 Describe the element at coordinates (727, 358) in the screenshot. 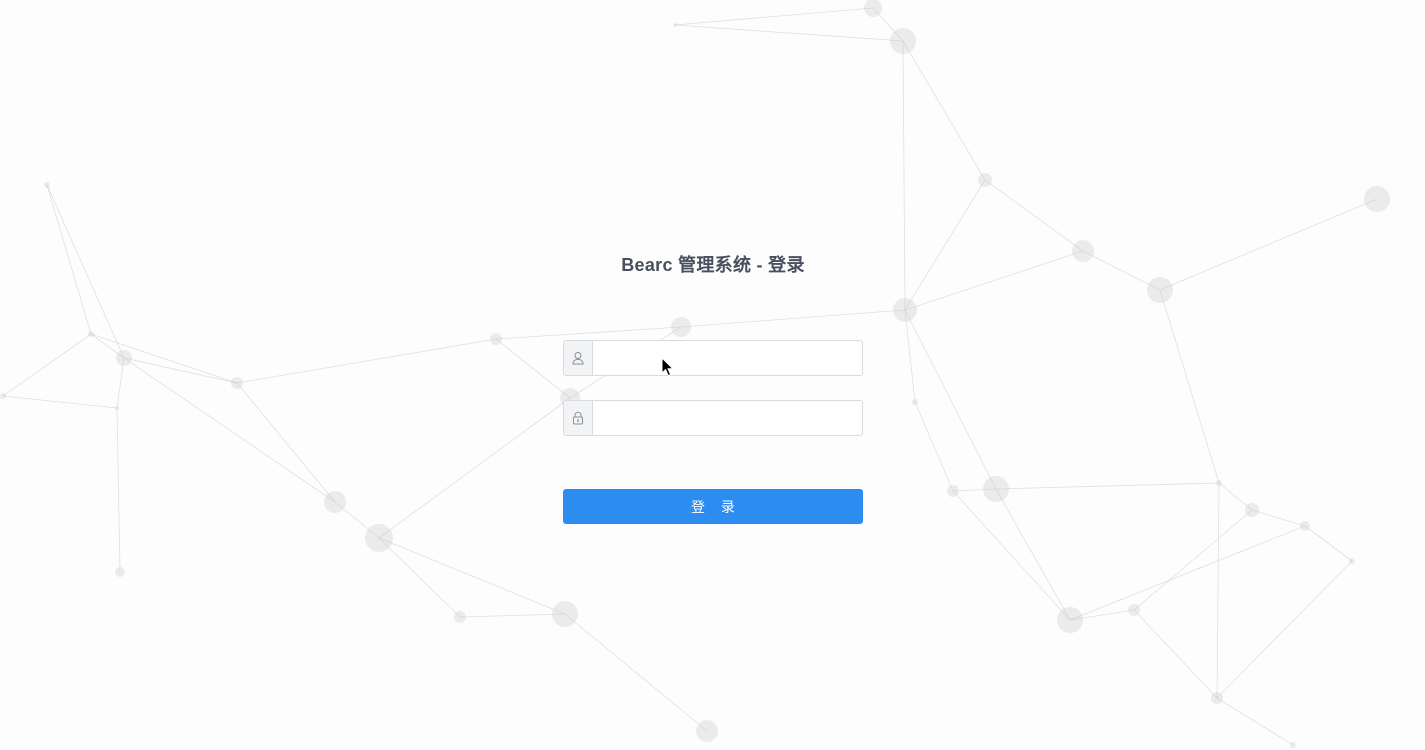

I see `username-input` at that location.